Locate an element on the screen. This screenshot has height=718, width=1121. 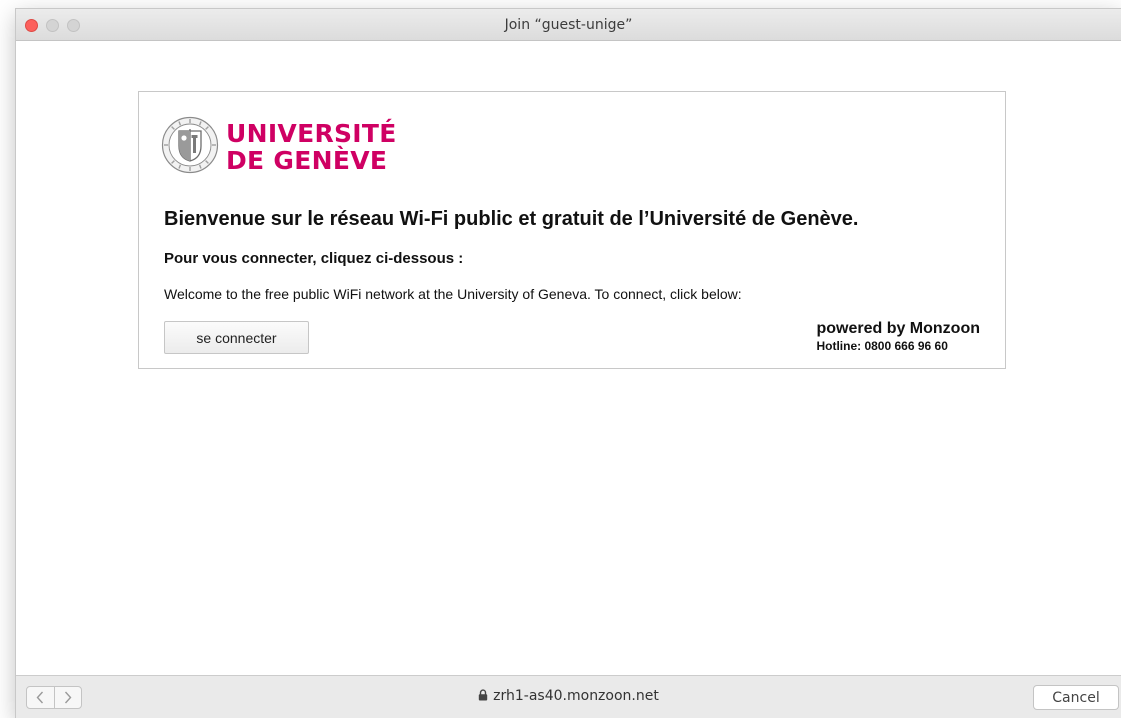
university-wordmark: UNIVERSITÉ DE GENÈVE is located at coordinates (311, 147).